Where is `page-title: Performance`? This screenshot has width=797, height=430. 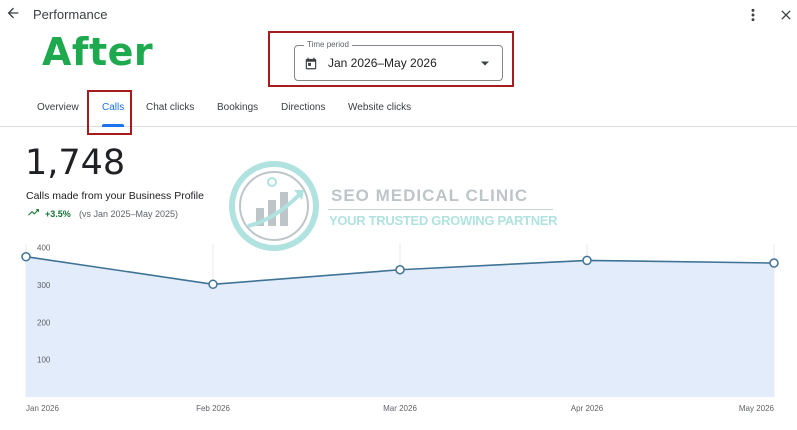
page-title: Performance is located at coordinates (70, 14).